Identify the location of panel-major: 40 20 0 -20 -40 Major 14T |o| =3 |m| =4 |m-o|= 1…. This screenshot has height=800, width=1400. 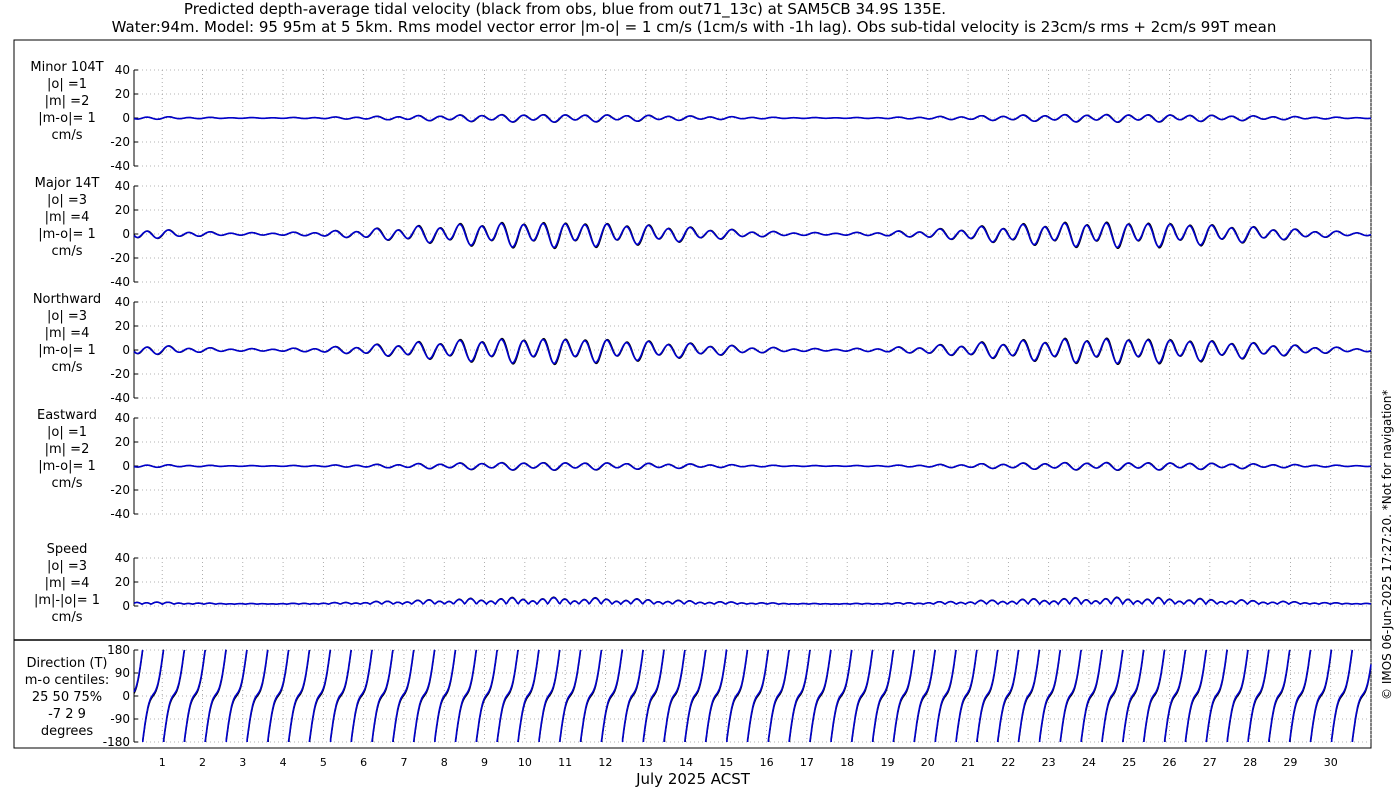
(703, 232).